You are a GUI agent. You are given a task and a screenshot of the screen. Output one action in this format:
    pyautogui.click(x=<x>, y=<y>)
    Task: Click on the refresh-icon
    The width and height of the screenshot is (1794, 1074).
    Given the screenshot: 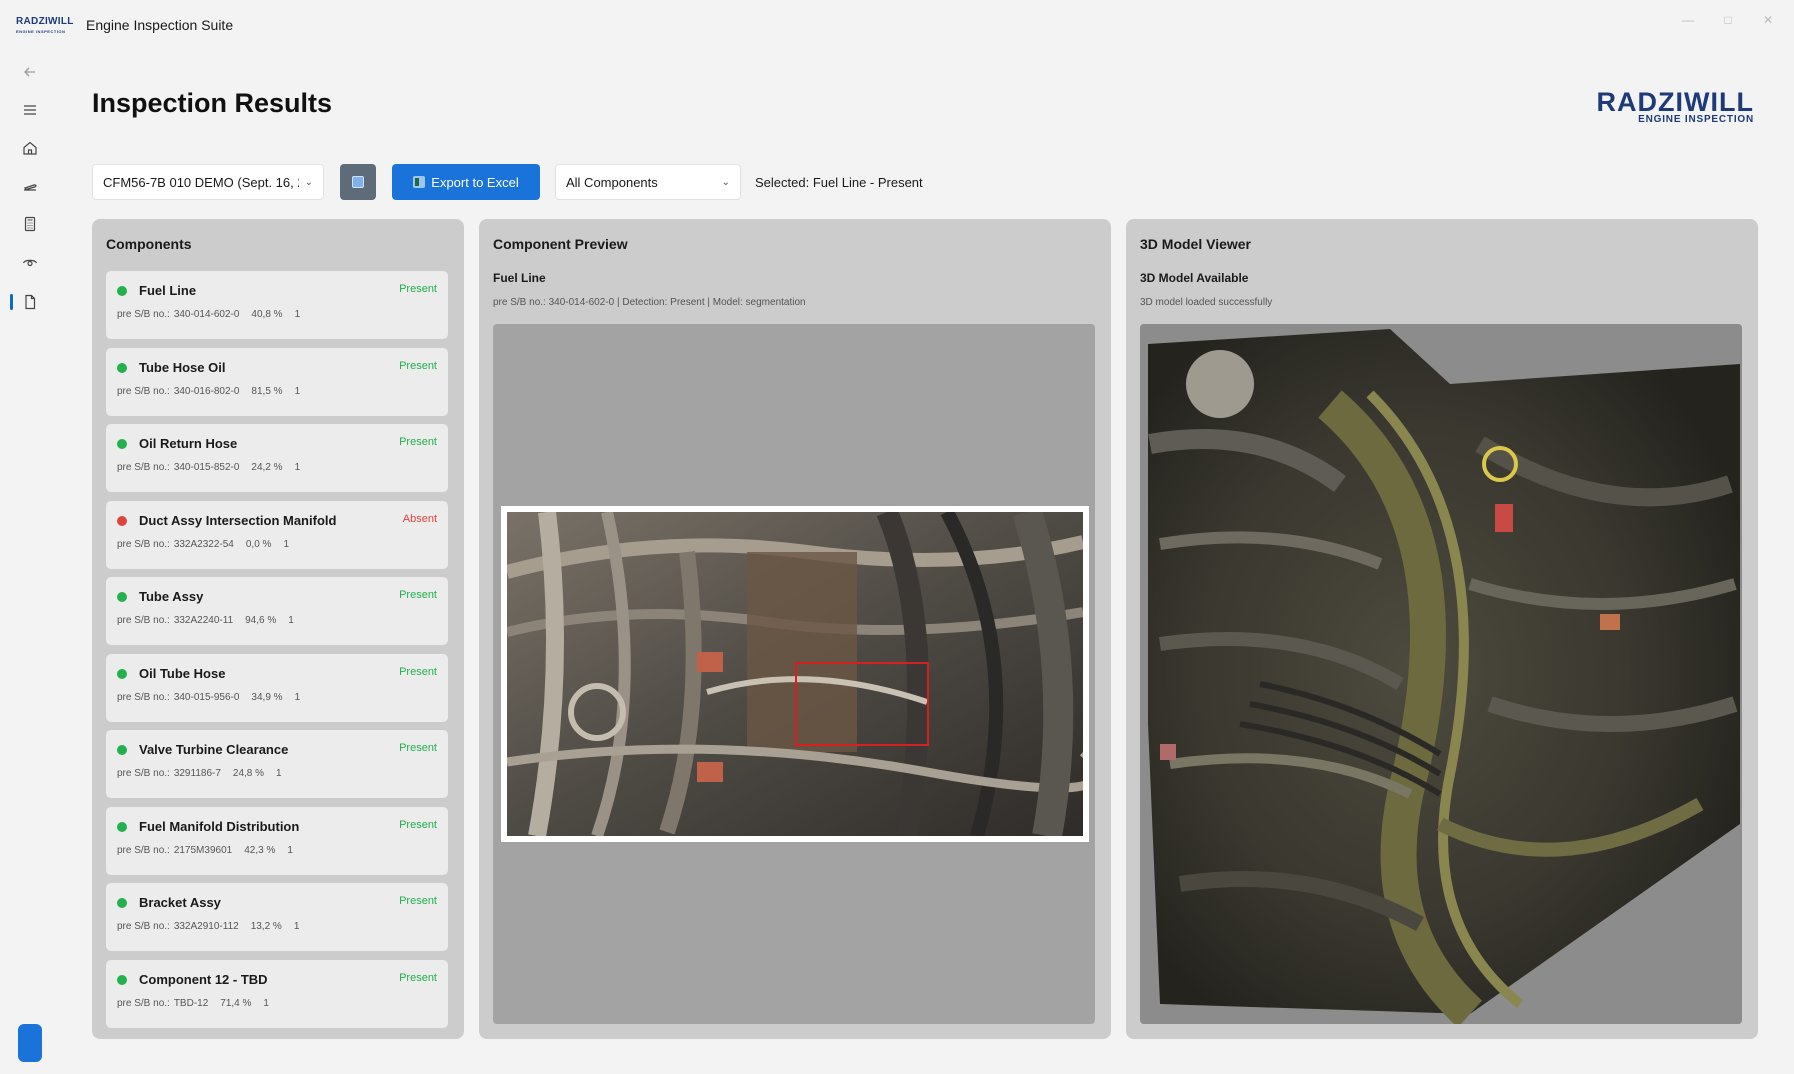 What is the action you would take?
    pyautogui.click(x=358, y=182)
    